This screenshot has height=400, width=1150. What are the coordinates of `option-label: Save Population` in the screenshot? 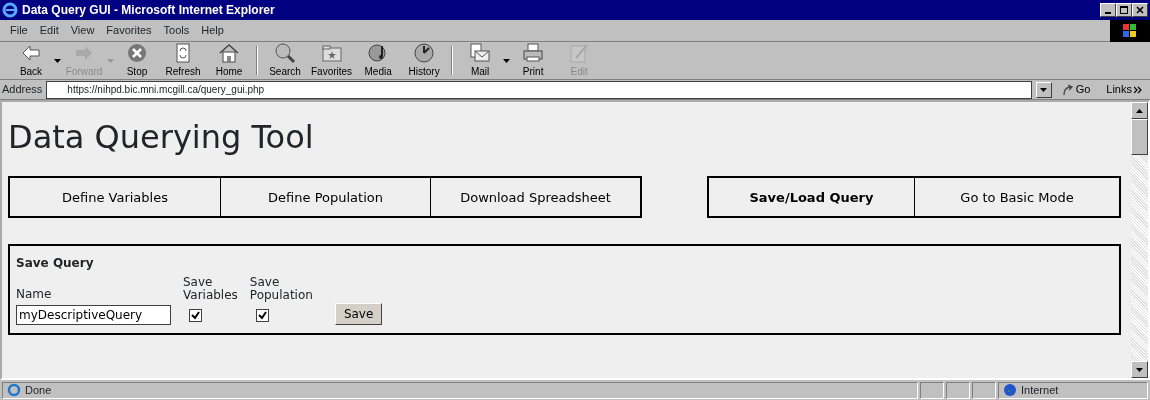 It's located at (281, 289).